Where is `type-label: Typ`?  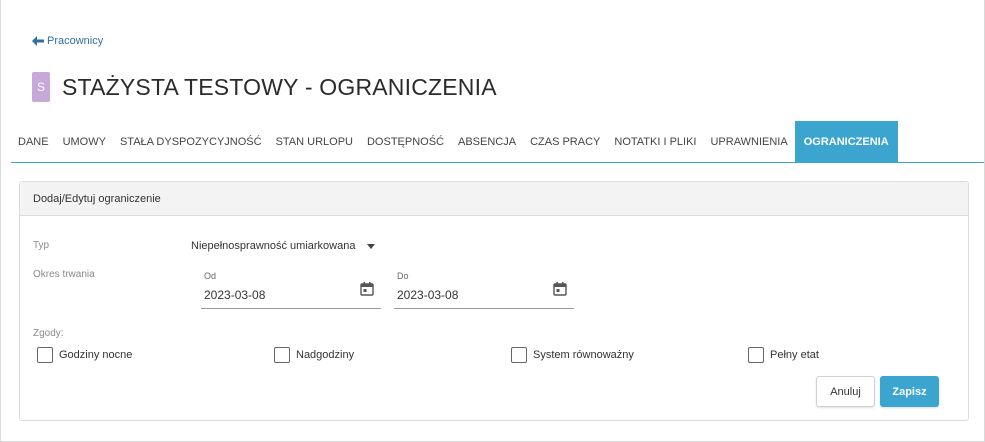
type-label: Typ is located at coordinates (41, 245).